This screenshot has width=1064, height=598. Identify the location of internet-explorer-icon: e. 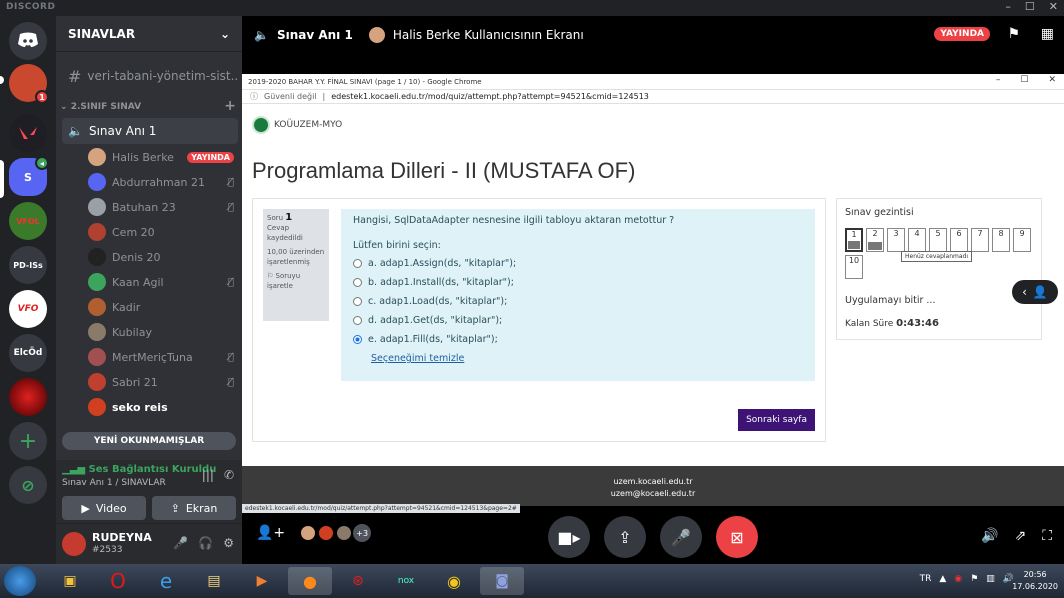
(166, 581).